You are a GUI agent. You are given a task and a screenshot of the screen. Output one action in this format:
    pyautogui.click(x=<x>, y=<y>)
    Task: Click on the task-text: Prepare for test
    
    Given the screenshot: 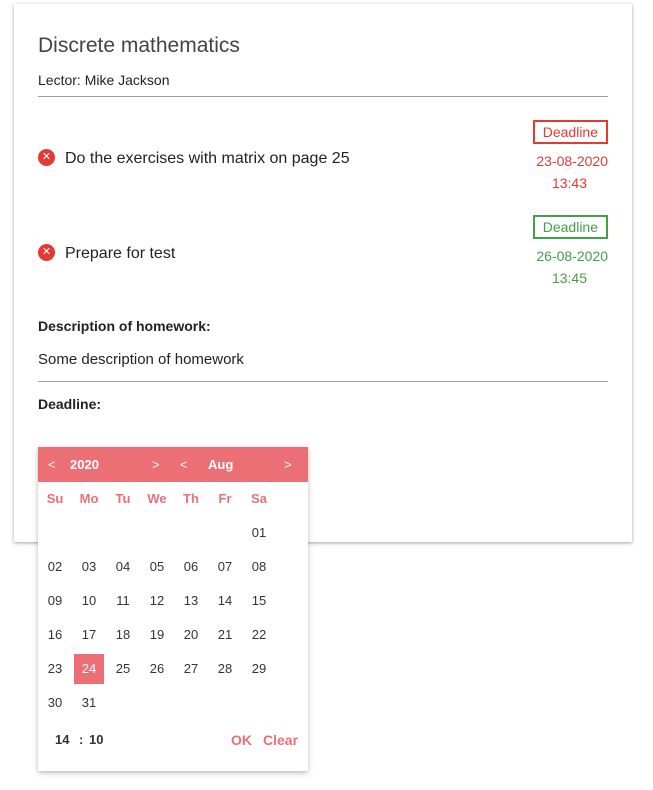 What is the action you would take?
    pyautogui.click(x=120, y=253)
    